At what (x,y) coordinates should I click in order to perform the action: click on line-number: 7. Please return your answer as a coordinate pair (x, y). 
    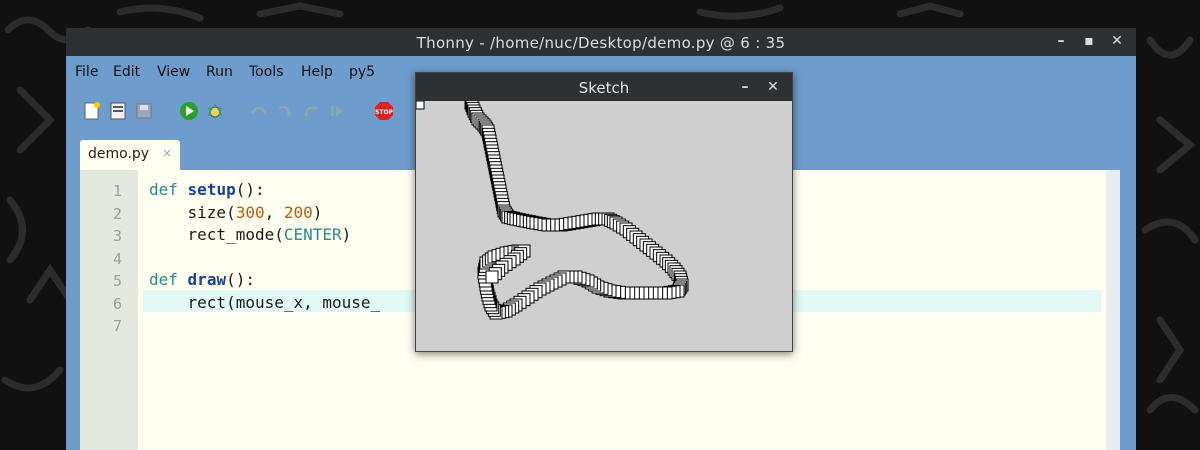
    Looking at the image, I should click on (117, 326).